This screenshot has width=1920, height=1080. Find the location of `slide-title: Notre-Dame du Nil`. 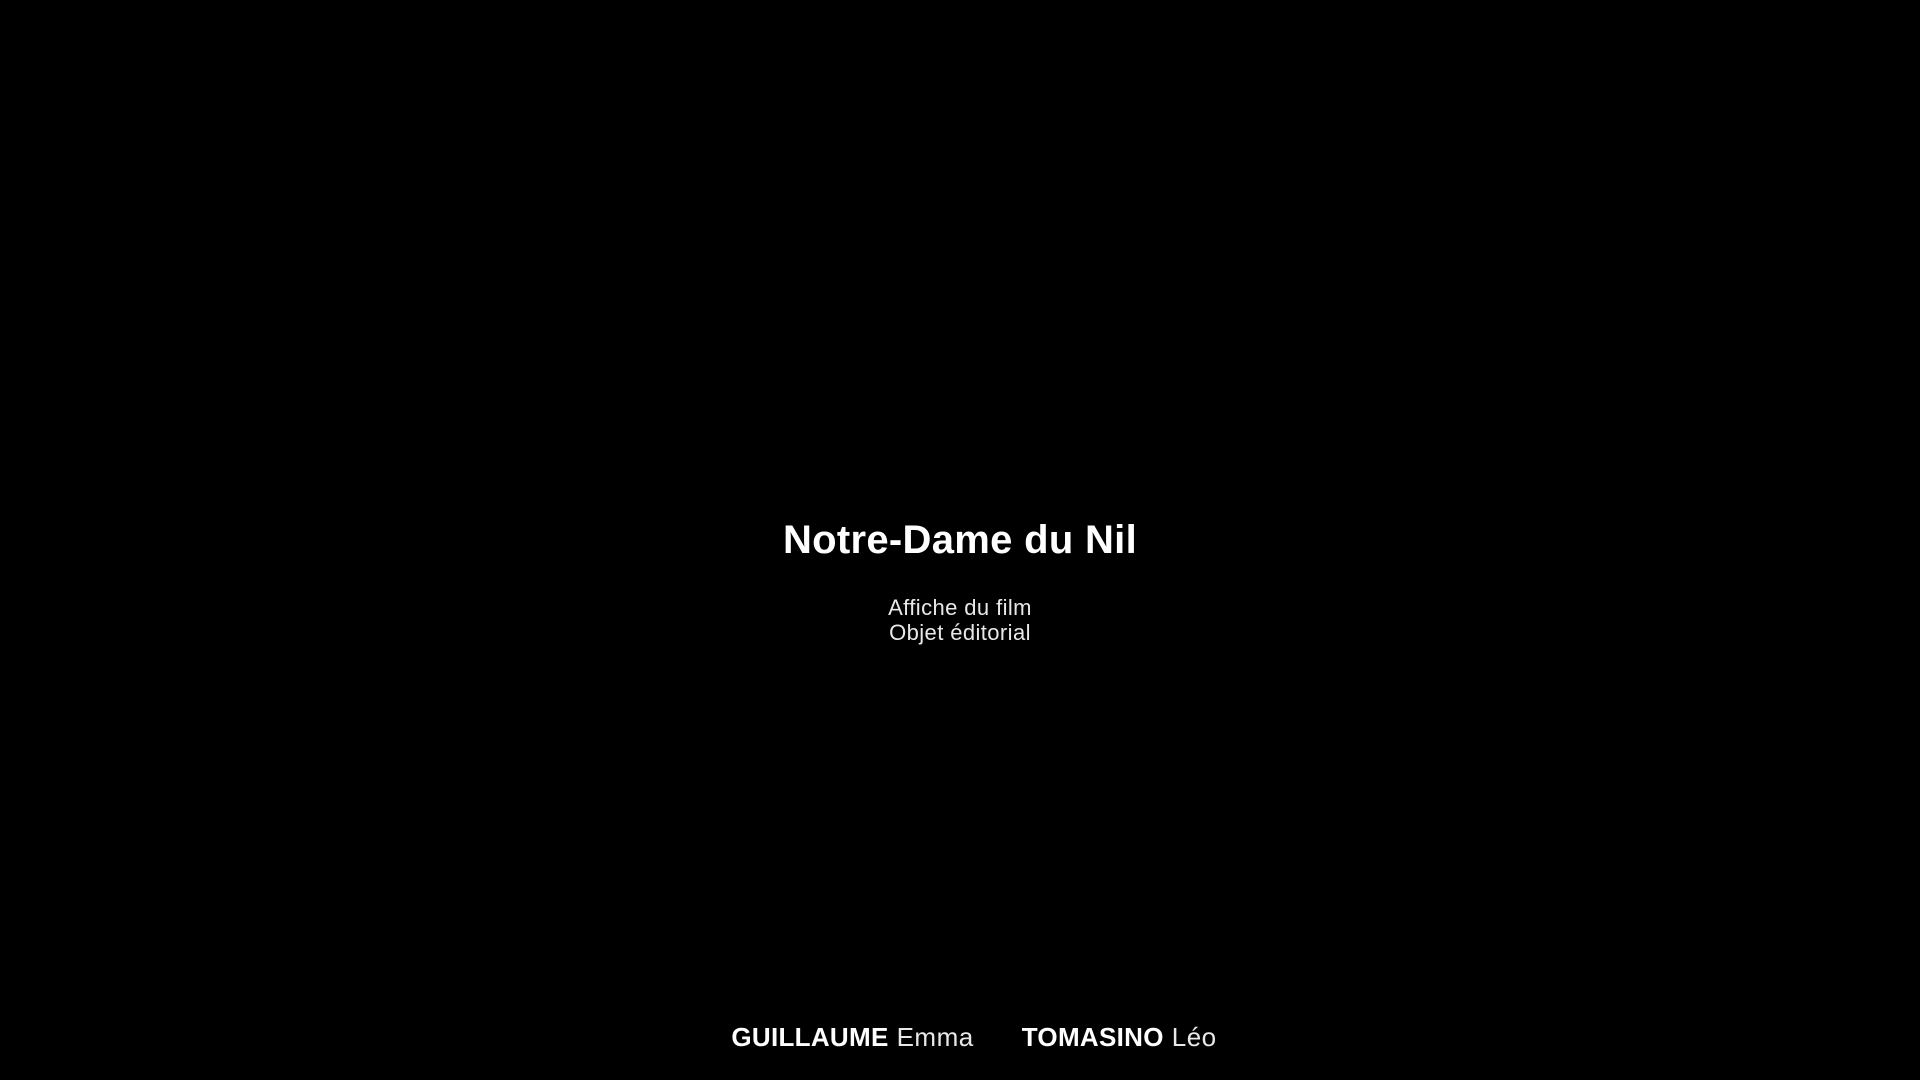

slide-title: Notre-Dame du Nil is located at coordinates (960, 540).